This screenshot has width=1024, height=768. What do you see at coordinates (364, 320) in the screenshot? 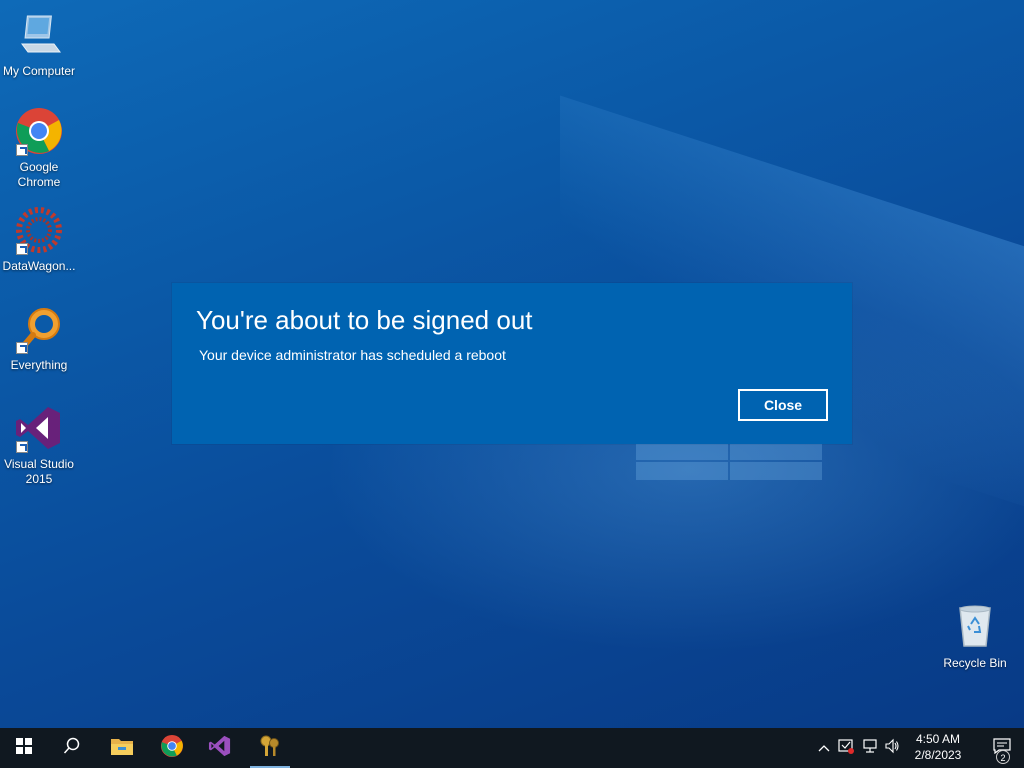
I see `dialog-title: You're about to be signed out` at bounding box center [364, 320].